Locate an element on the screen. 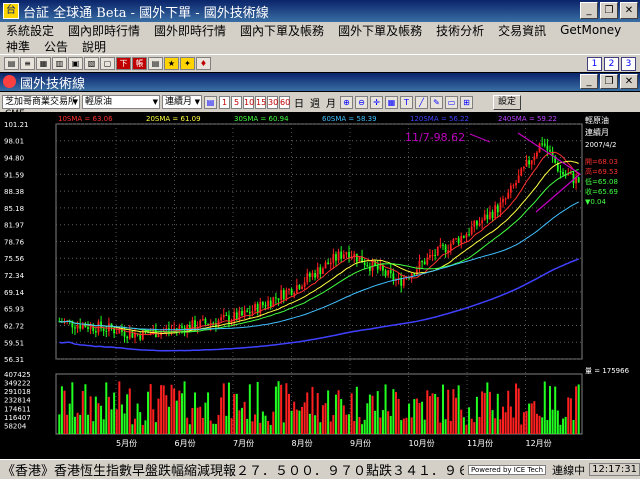 The width and height of the screenshot is (640, 479). report-icon: ▧ is located at coordinates (91, 63).